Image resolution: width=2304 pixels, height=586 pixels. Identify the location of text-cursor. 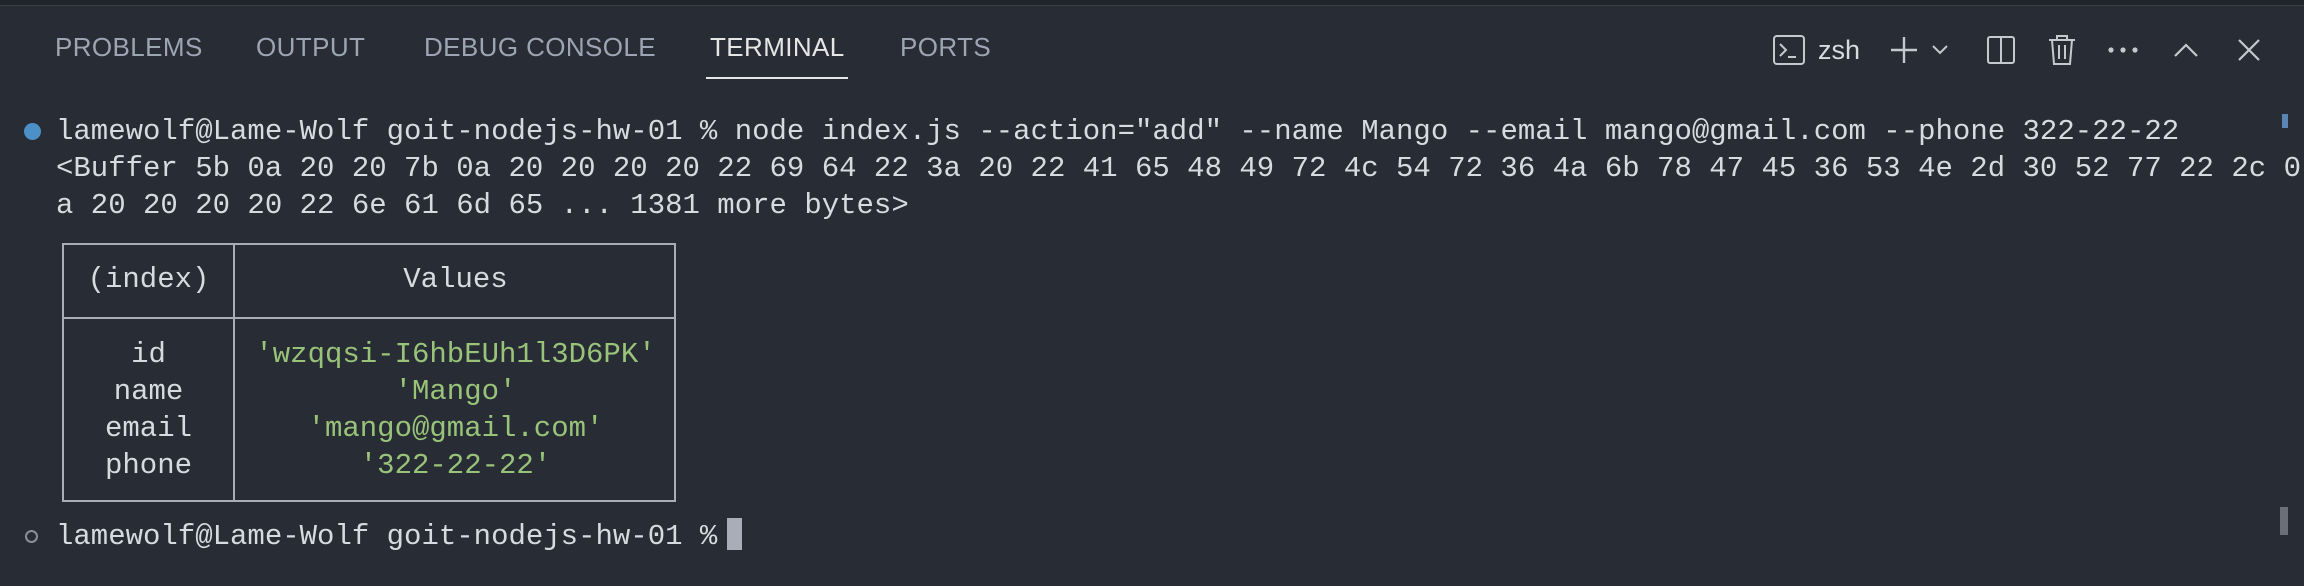
(735, 534).